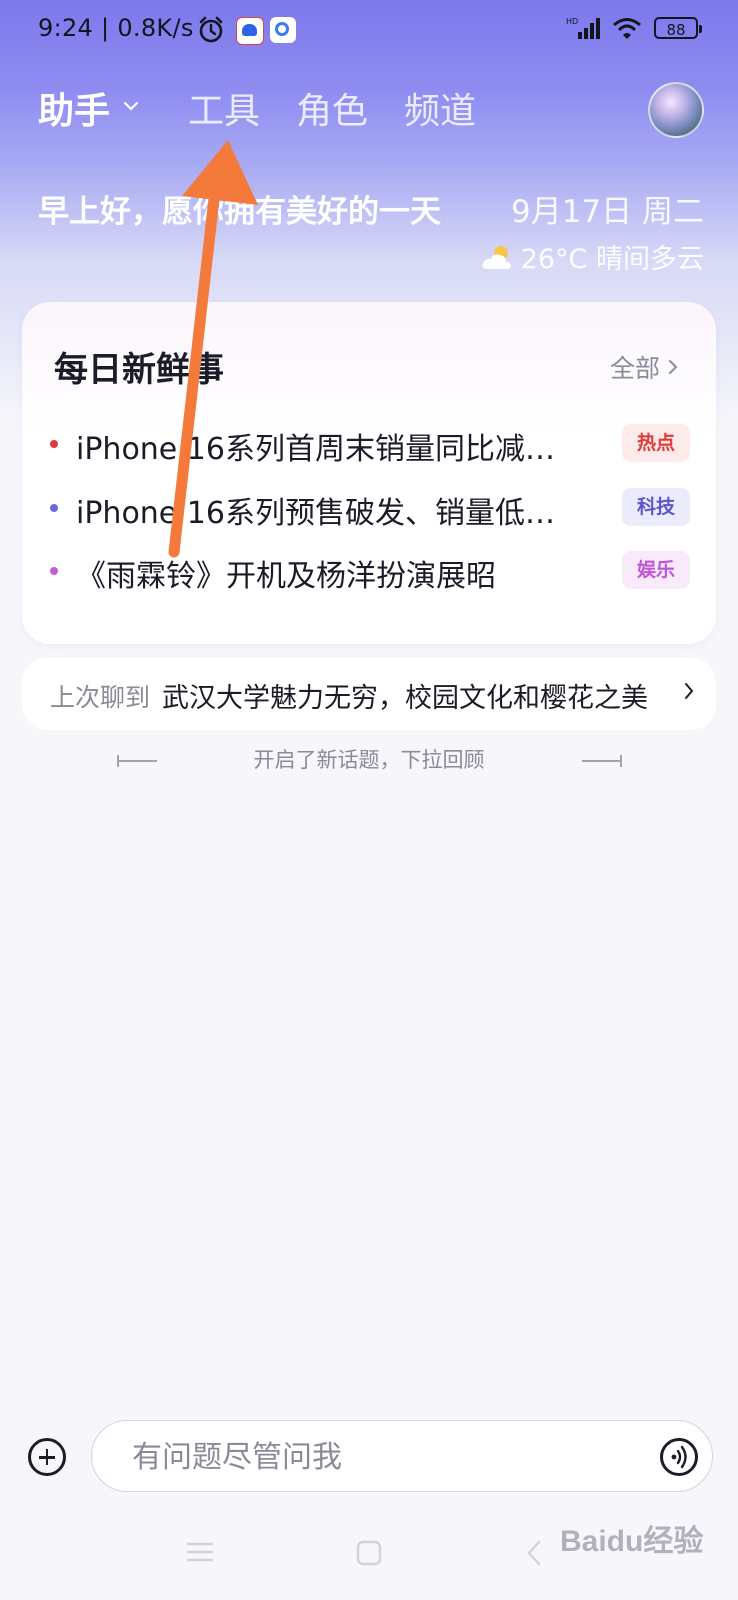  Describe the element at coordinates (369, 107) in the screenshot. I see `top-nav: 助手 工具 角色 频道` at that location.